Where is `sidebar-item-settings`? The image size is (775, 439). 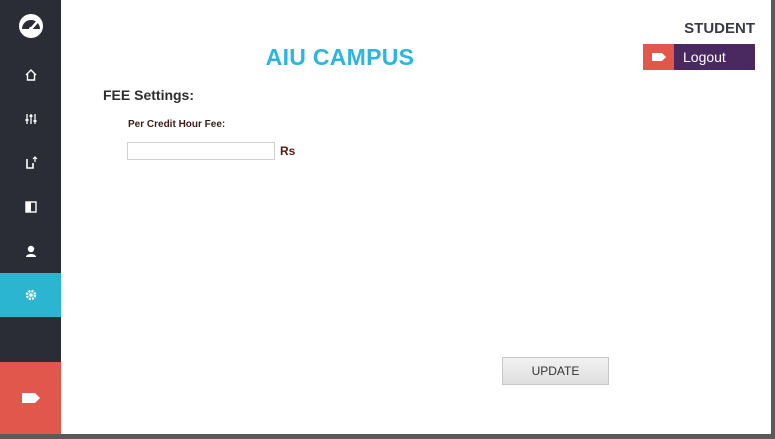
sidebar-item-settings is located at coordinates (30, 295).